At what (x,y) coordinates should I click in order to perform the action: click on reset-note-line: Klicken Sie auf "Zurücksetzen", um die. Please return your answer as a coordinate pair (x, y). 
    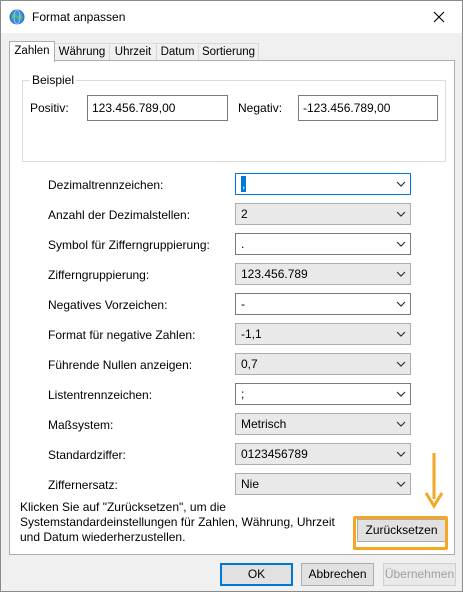
    Looking at the image, I should click on (123, 507).